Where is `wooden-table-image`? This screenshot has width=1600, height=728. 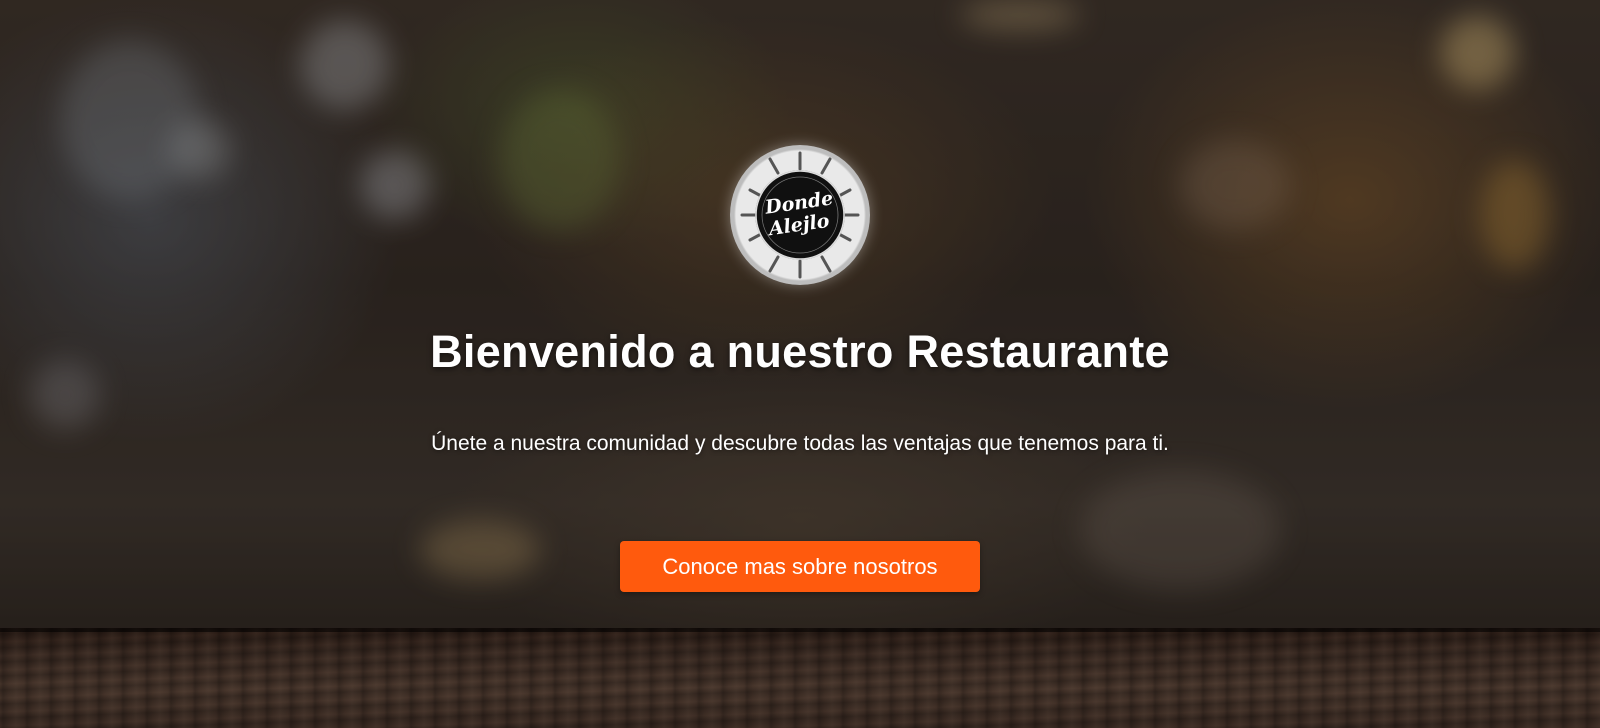 wooden-table-image is located at coordinates (800, 678).